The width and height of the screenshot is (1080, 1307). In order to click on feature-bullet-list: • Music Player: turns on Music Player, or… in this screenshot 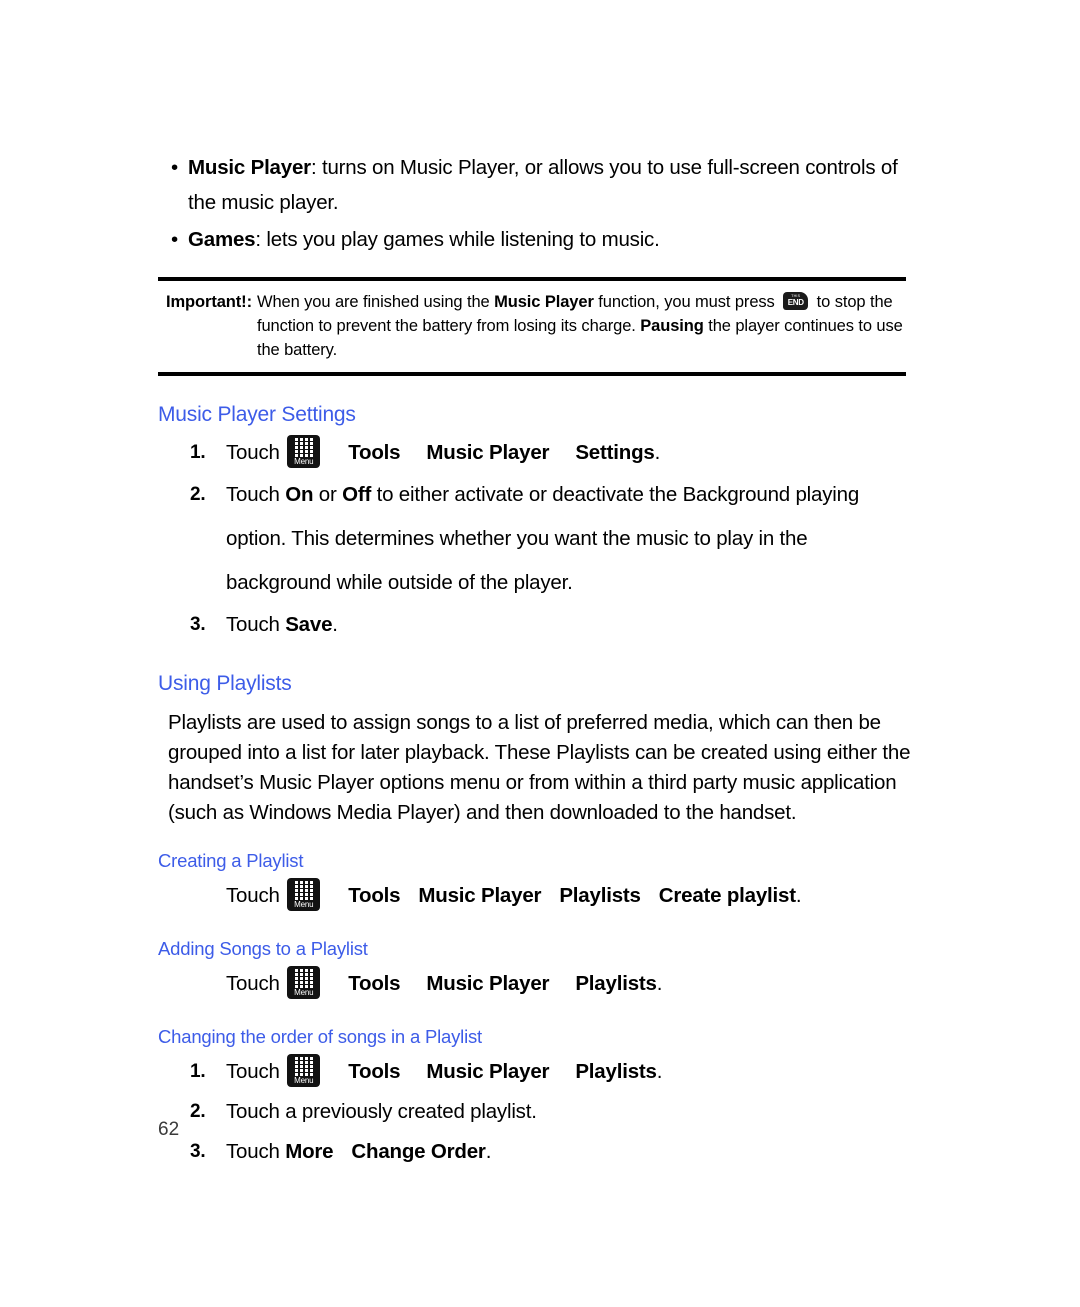, I will do `click(538, 203)`.